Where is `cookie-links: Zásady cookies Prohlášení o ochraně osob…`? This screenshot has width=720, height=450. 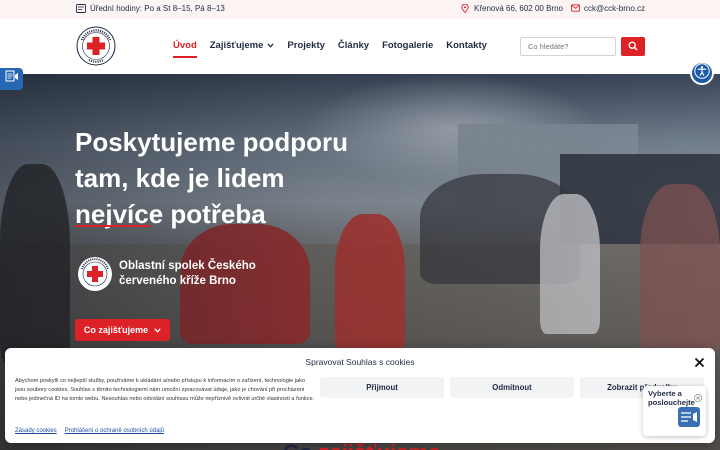
cookie-links: Zásady cookies Prohlášení o ochraně osob… is located at coordinates (89, 431).